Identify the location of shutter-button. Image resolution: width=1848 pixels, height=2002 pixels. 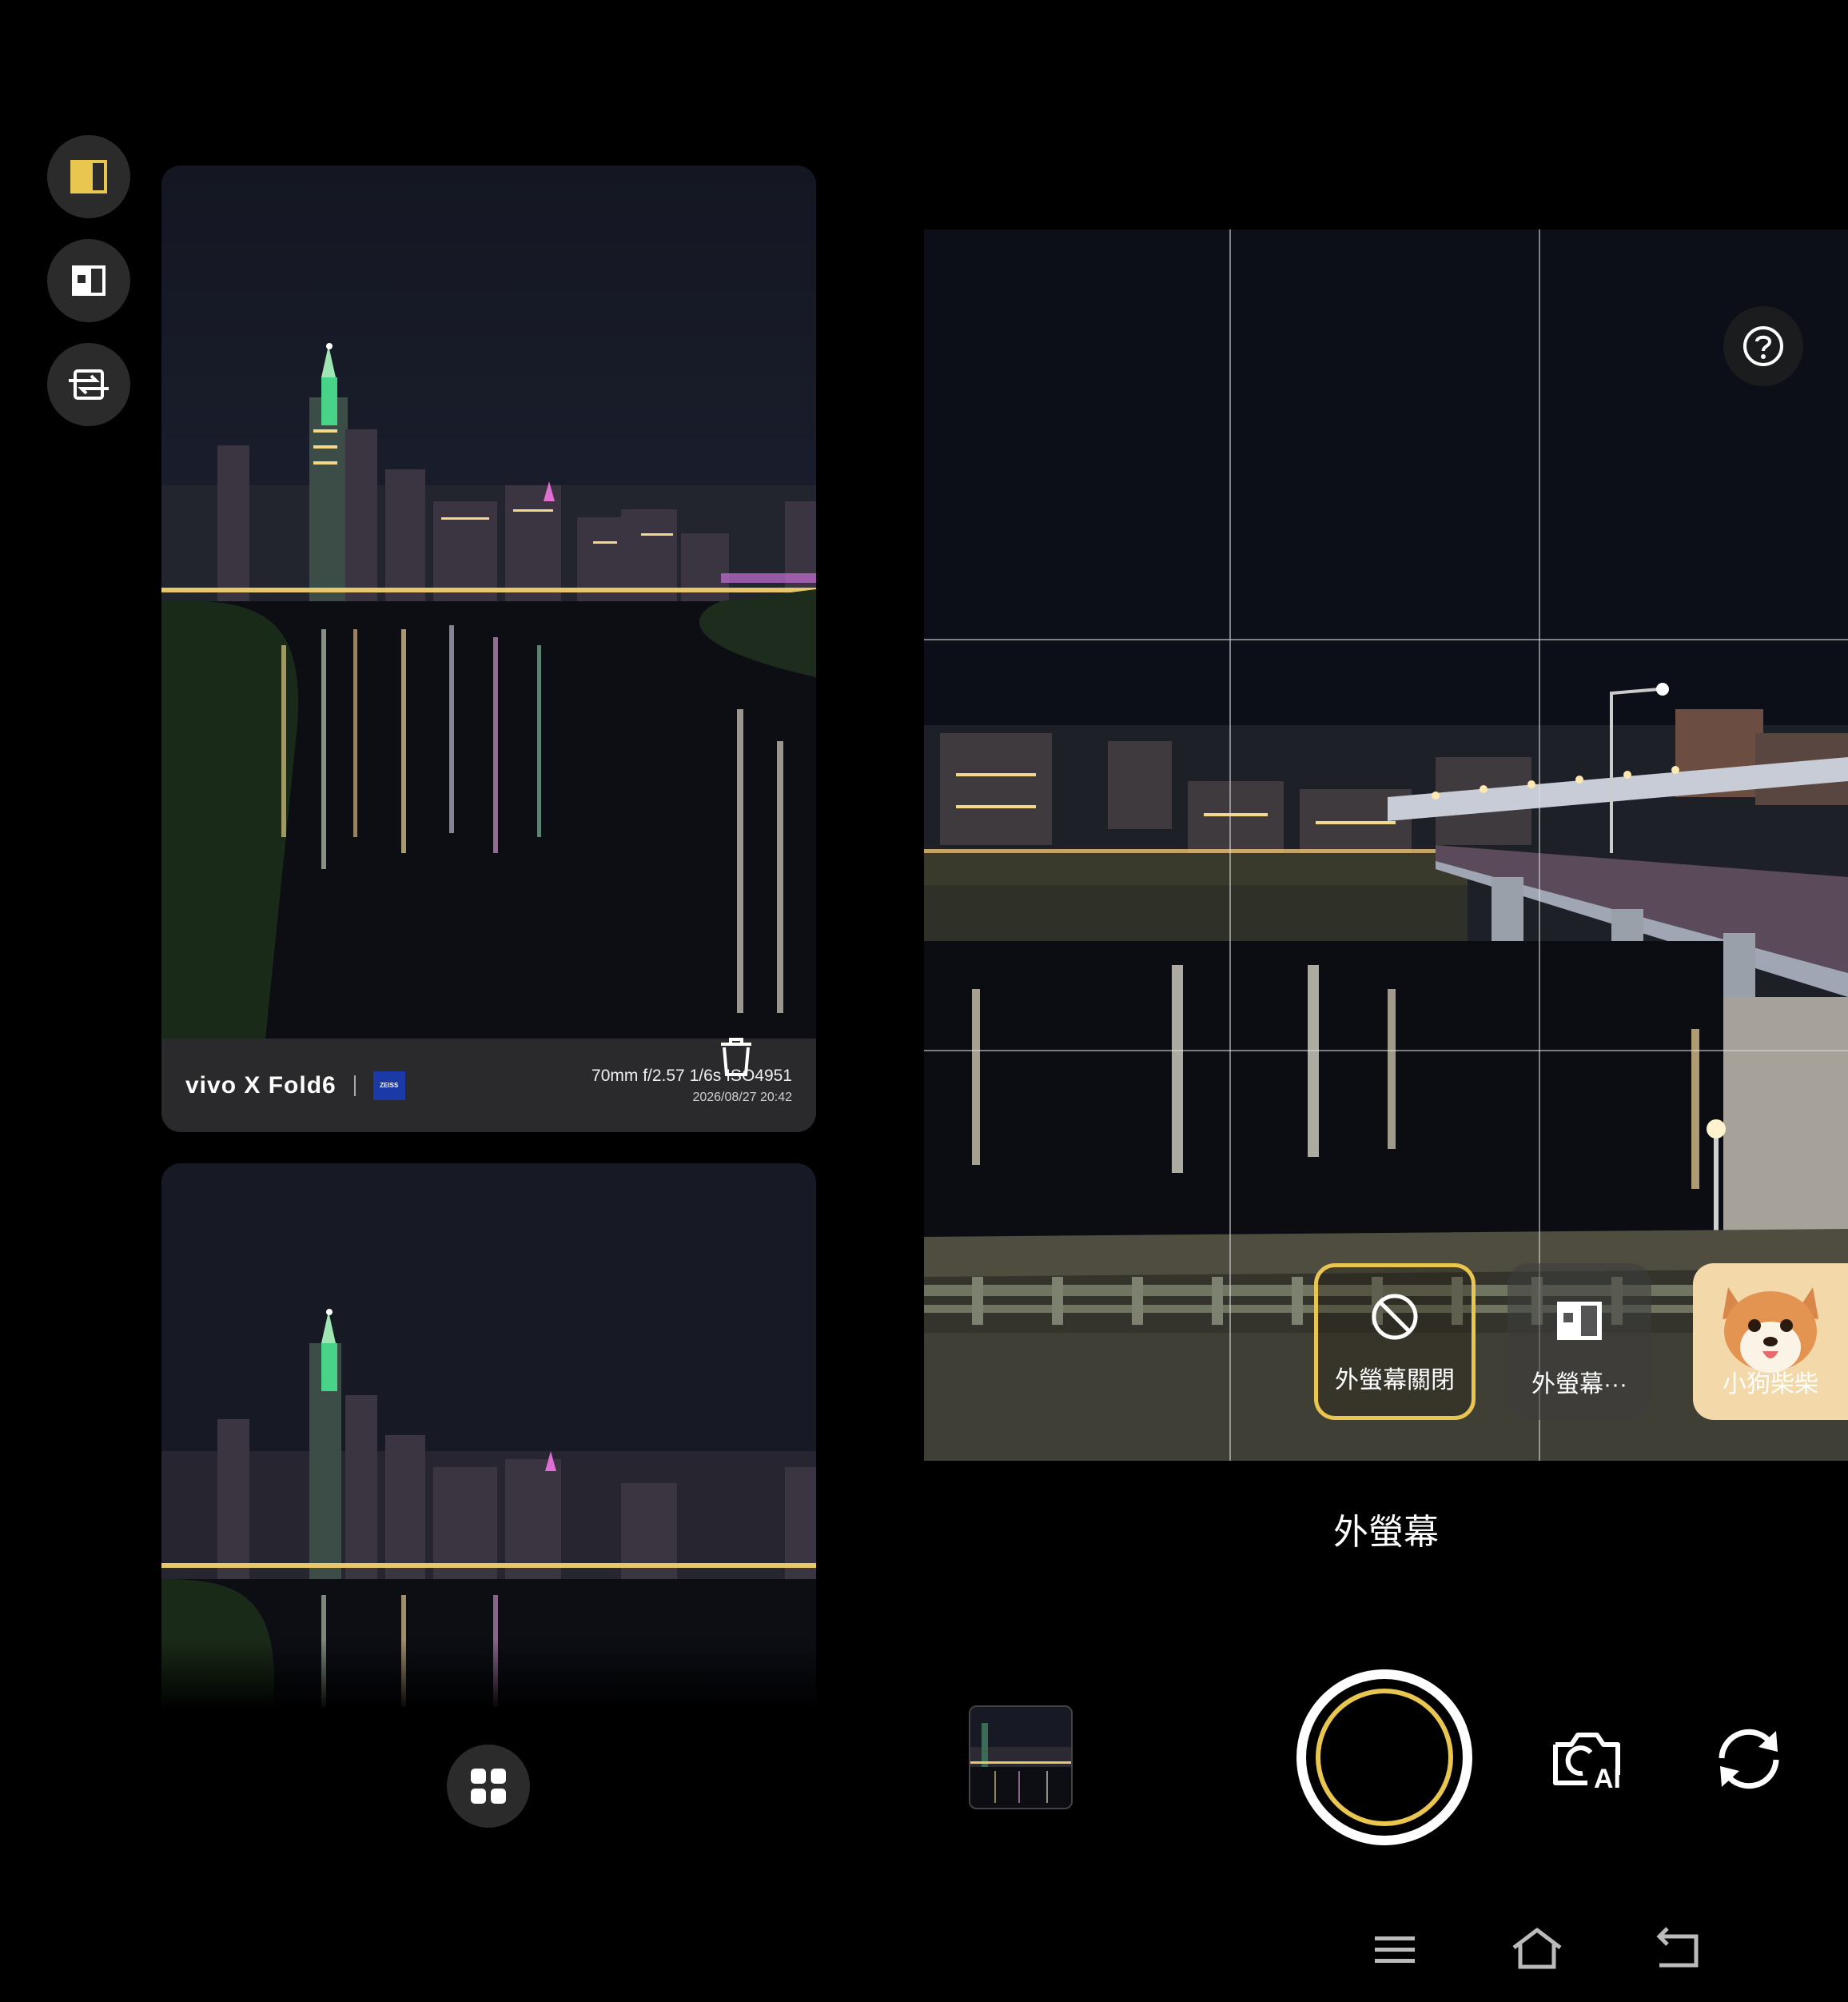
(1384, 1757).